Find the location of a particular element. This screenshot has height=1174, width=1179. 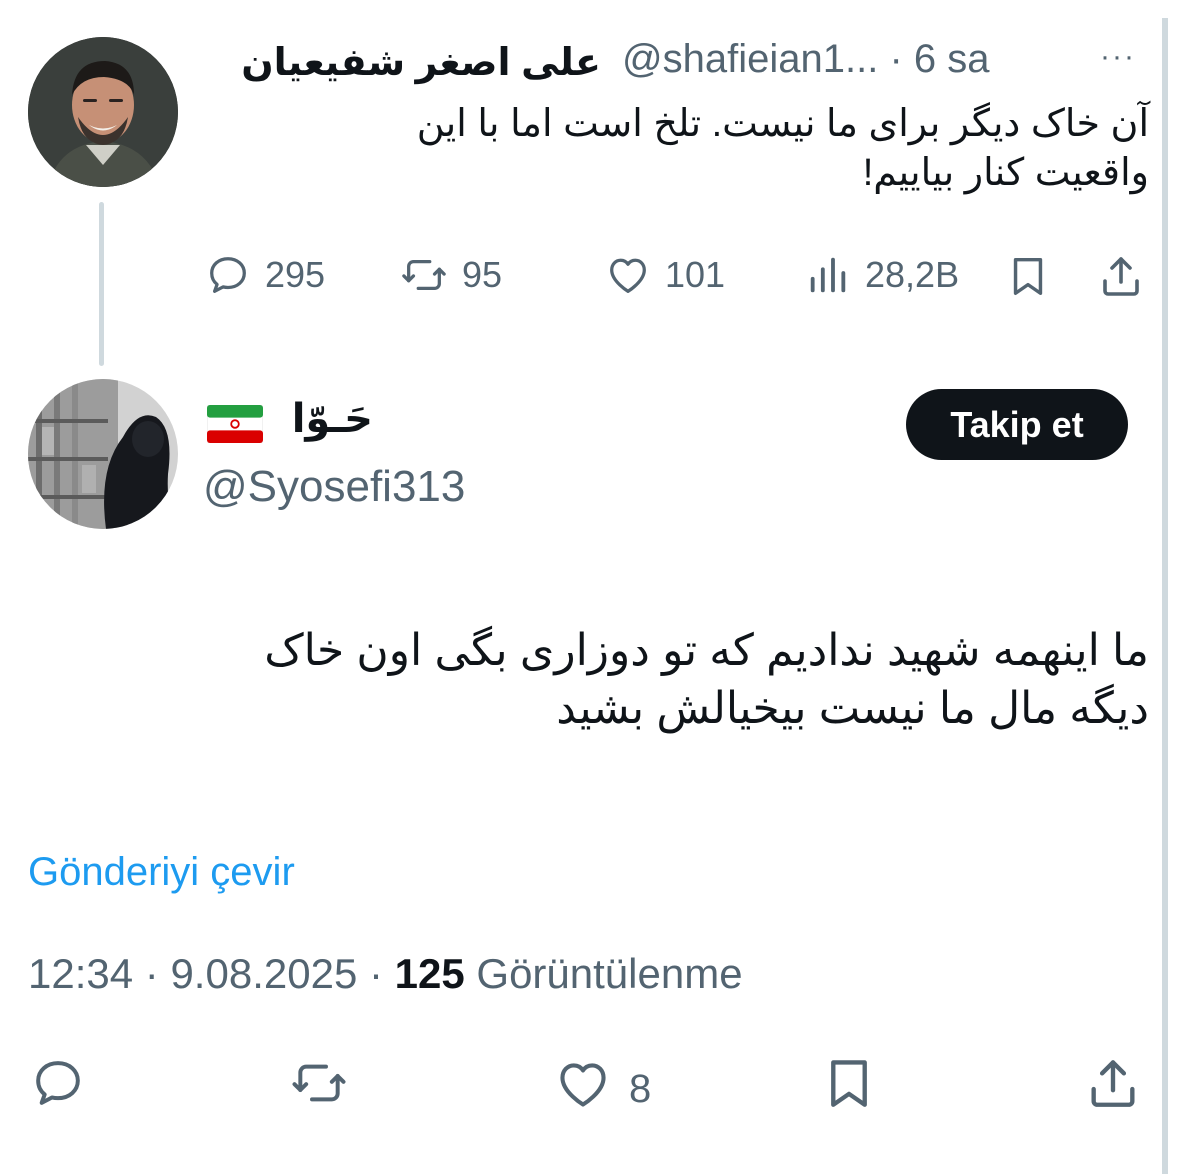

parent-reply-button: 295 is located at coordinates (265, 275).